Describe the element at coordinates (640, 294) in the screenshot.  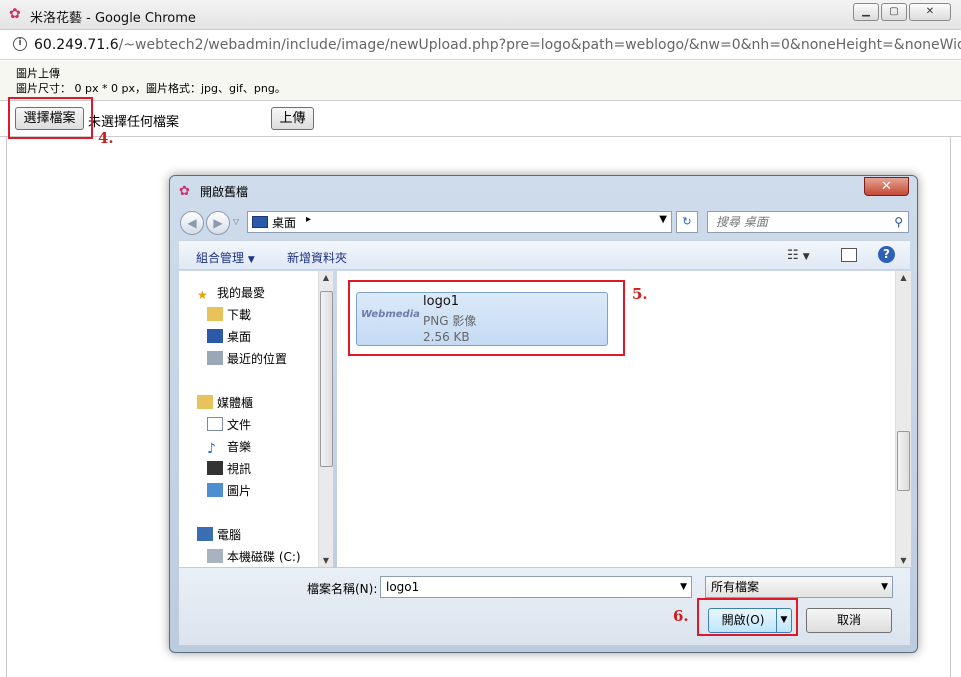
I see `step-5-label: 5.` at that location.